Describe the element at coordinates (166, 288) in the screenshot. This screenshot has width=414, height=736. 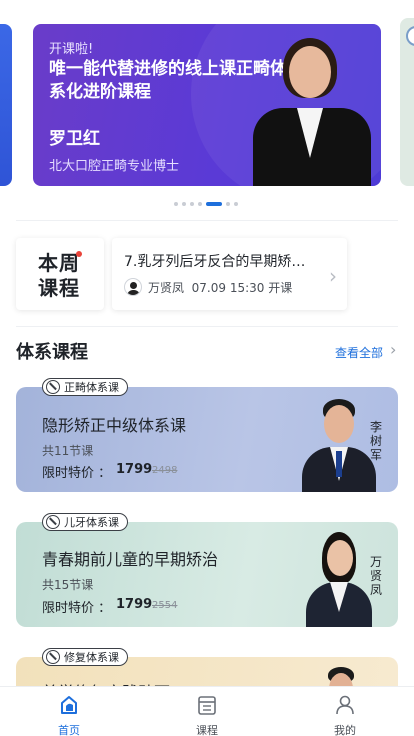
I see `this-week-teacher: 万贤凤` at that location.